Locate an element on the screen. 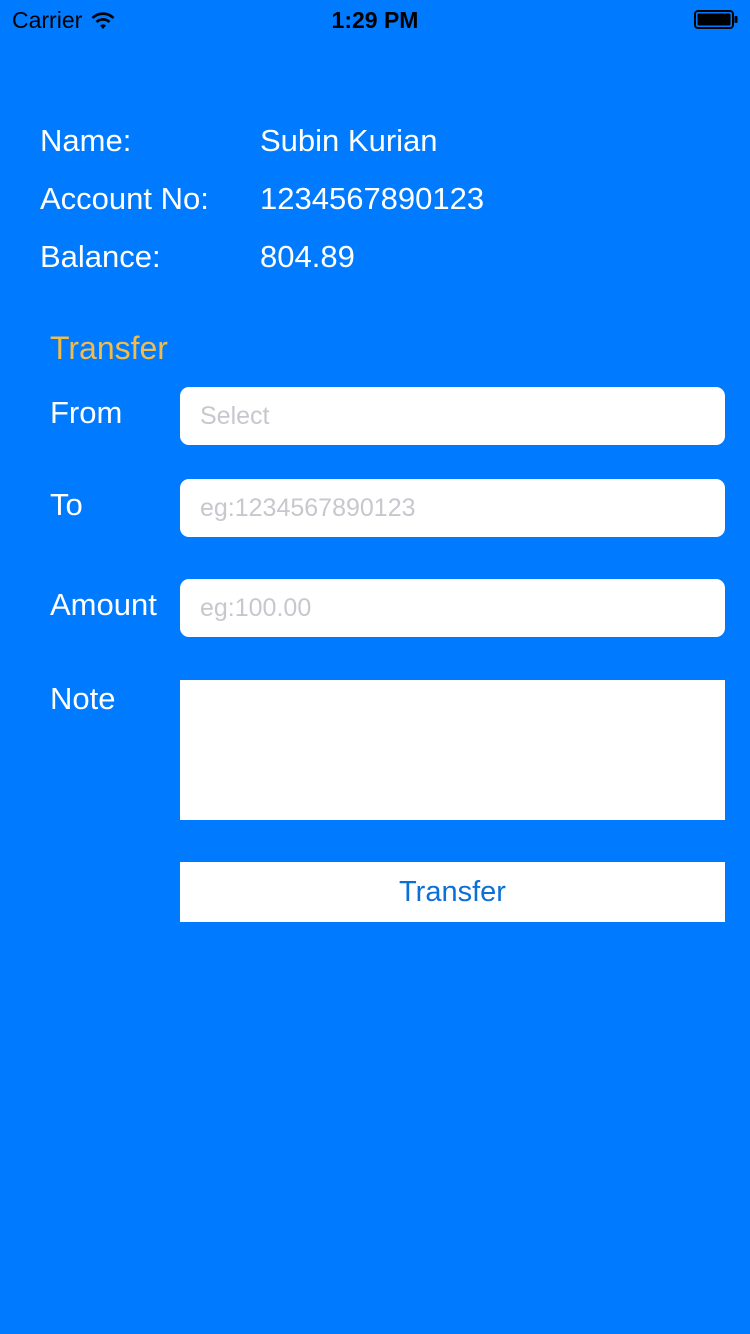  to-label: To is located at coordinates (66, 504).